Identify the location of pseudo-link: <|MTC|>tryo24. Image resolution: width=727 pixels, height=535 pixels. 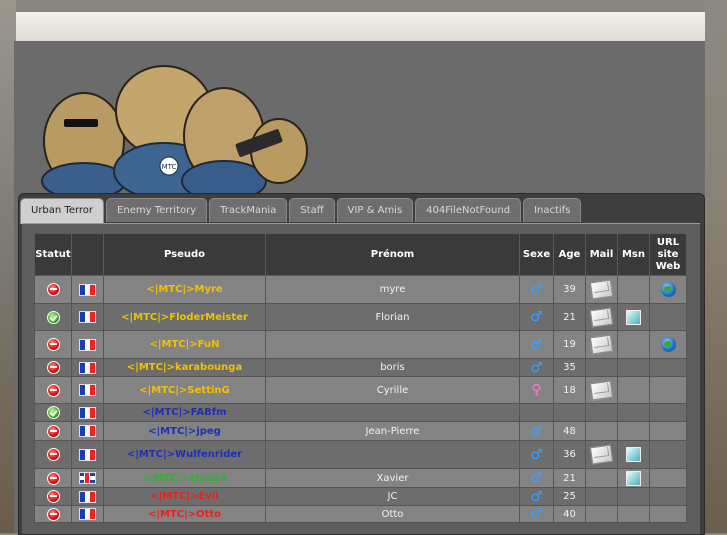
(184, 478).